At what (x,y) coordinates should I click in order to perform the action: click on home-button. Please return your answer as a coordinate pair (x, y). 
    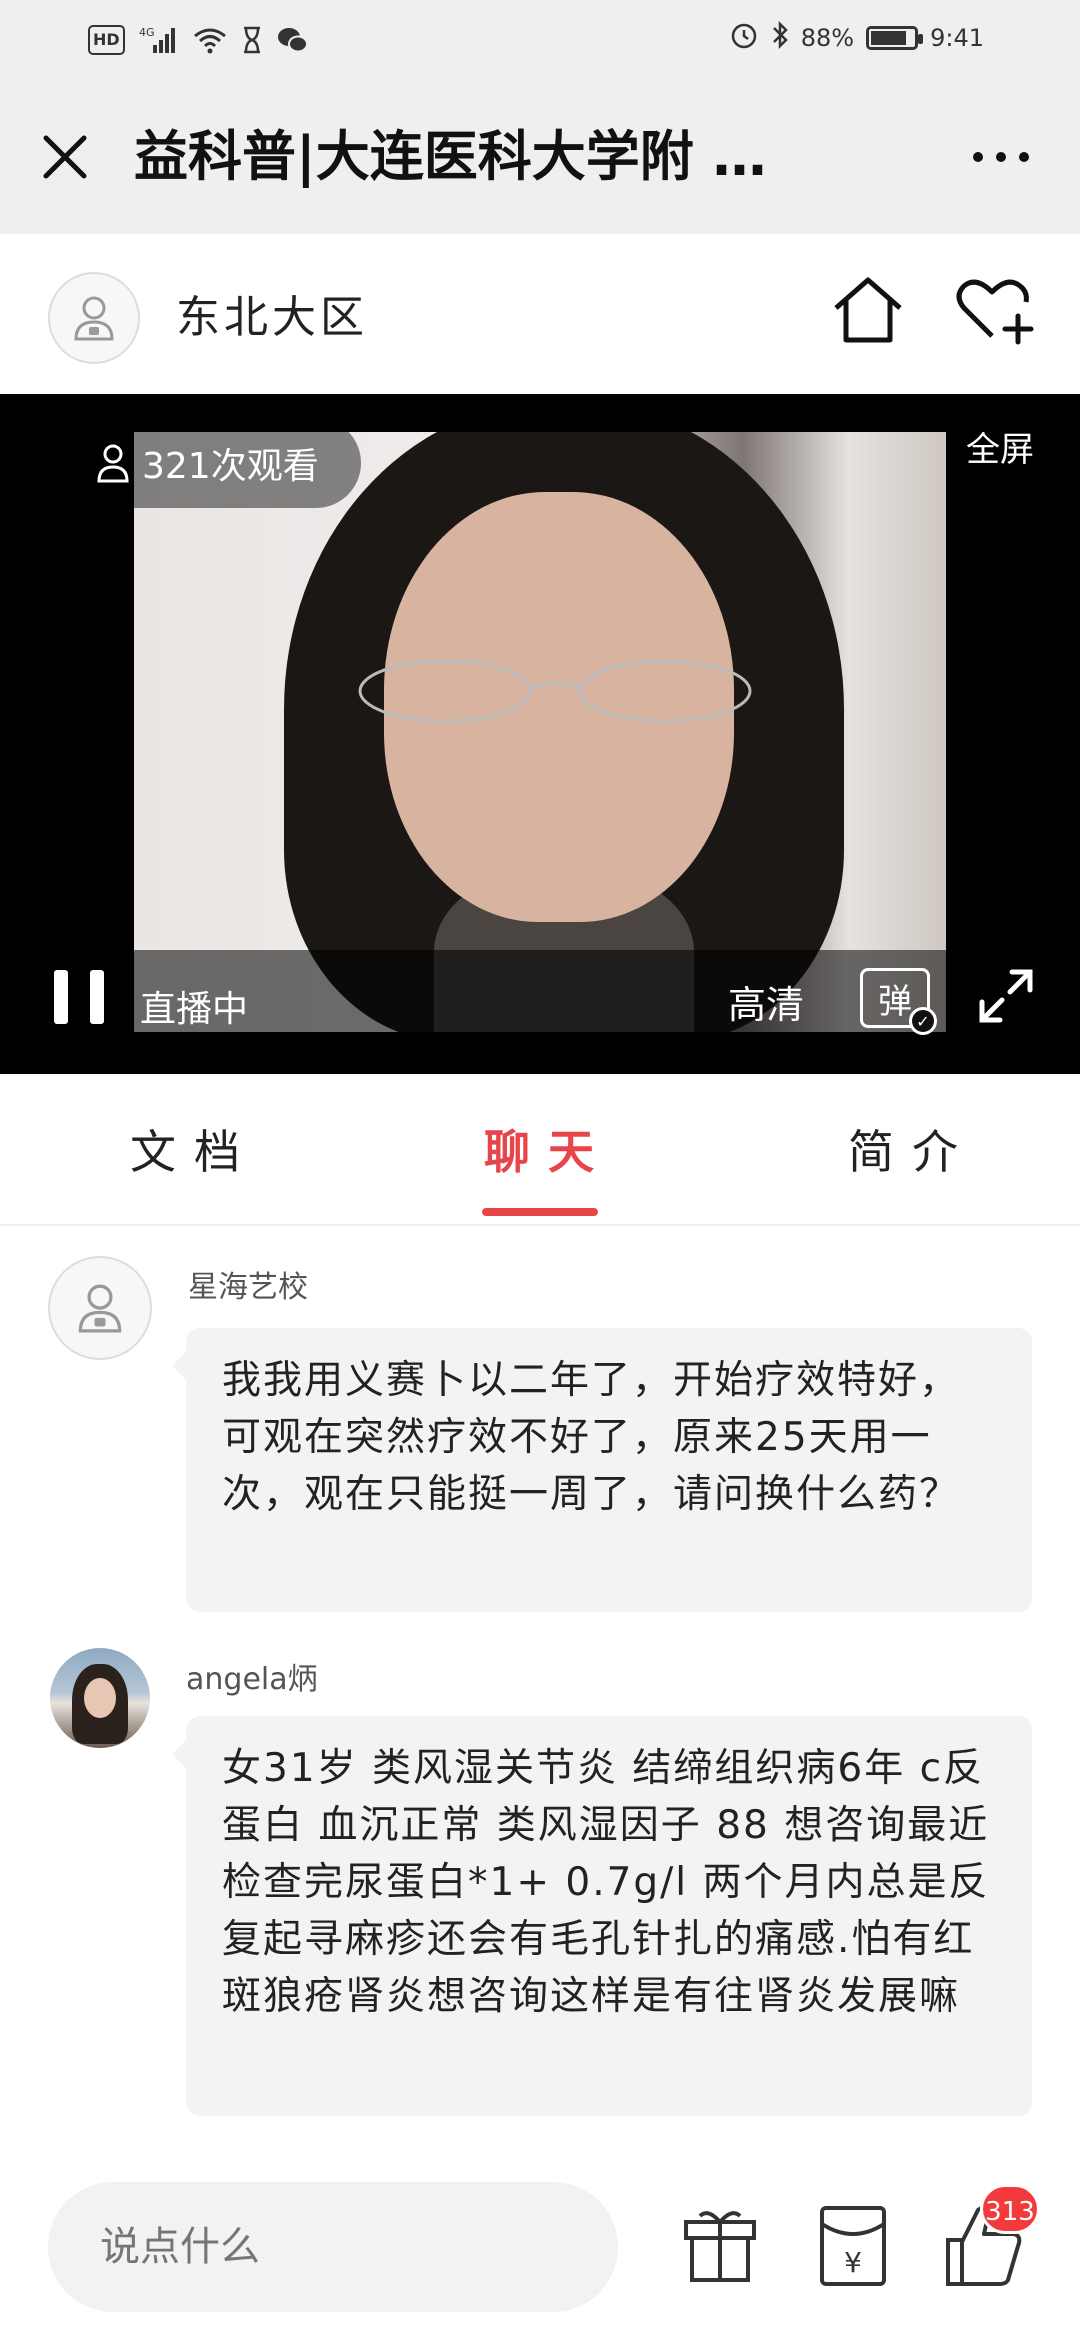
    Looking at the image, I should click on (868, 310).